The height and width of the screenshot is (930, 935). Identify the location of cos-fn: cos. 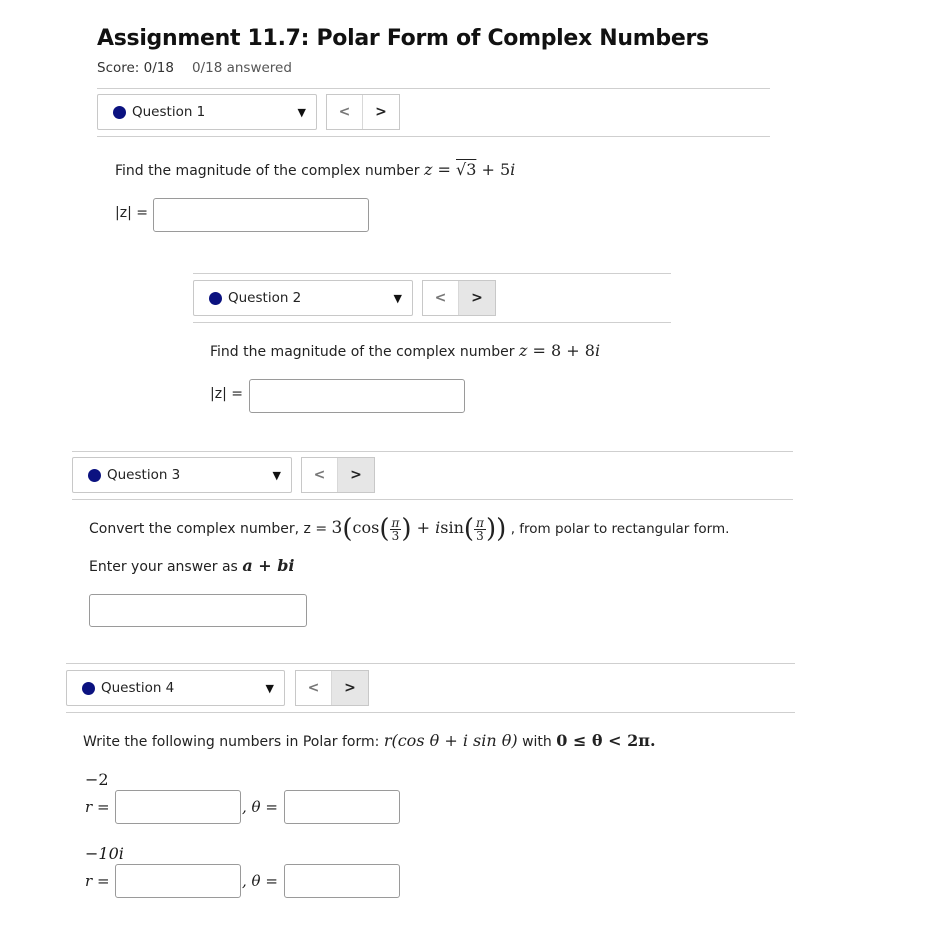
(366, 527).